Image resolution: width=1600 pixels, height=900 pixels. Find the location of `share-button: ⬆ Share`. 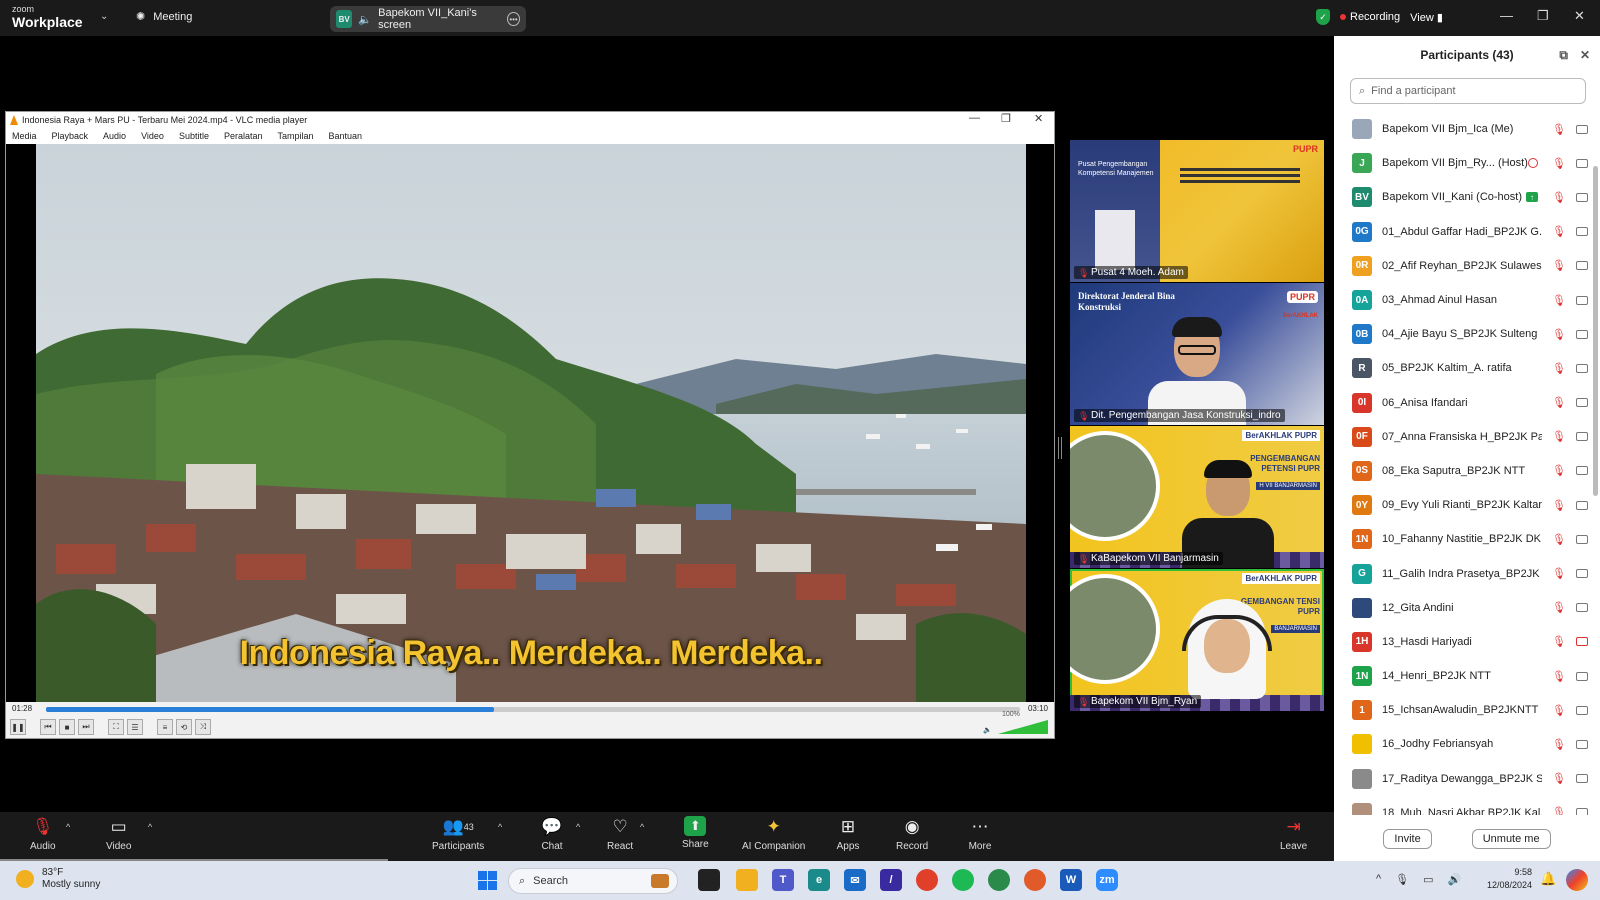

share-button: ⬆ Share is located at coordinates (695, 833).